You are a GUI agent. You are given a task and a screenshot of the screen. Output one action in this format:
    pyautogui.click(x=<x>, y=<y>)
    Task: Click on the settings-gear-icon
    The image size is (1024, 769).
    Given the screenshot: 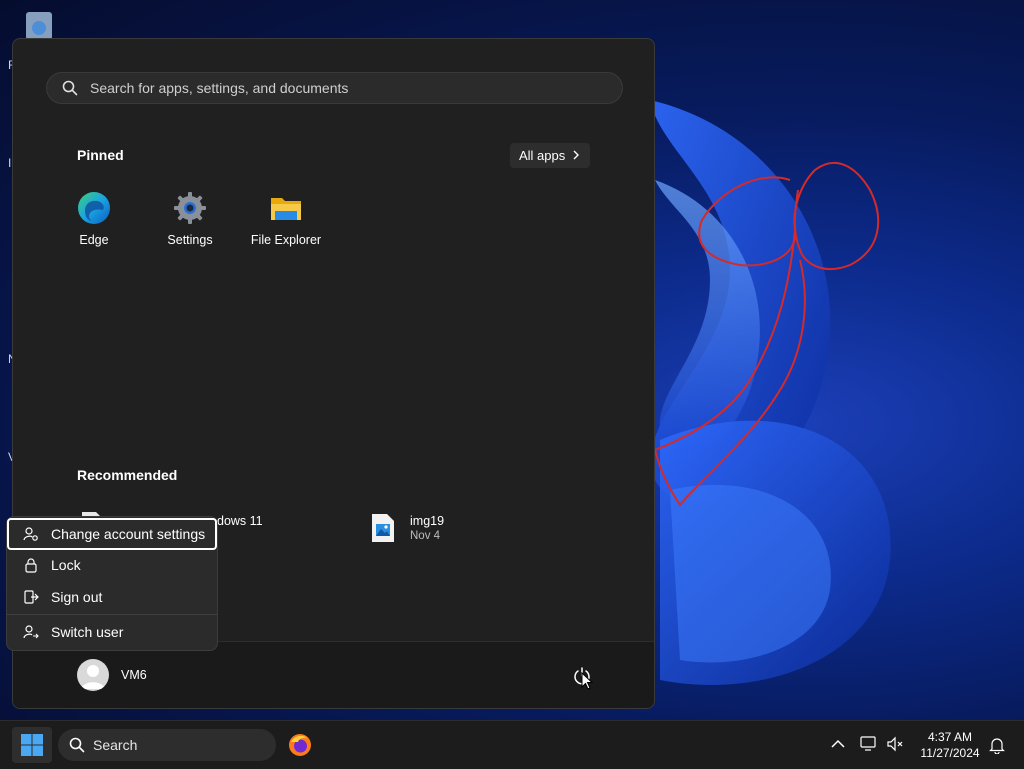 What is the action you would take?
    pyautogui.click(x=190, y=208)
    